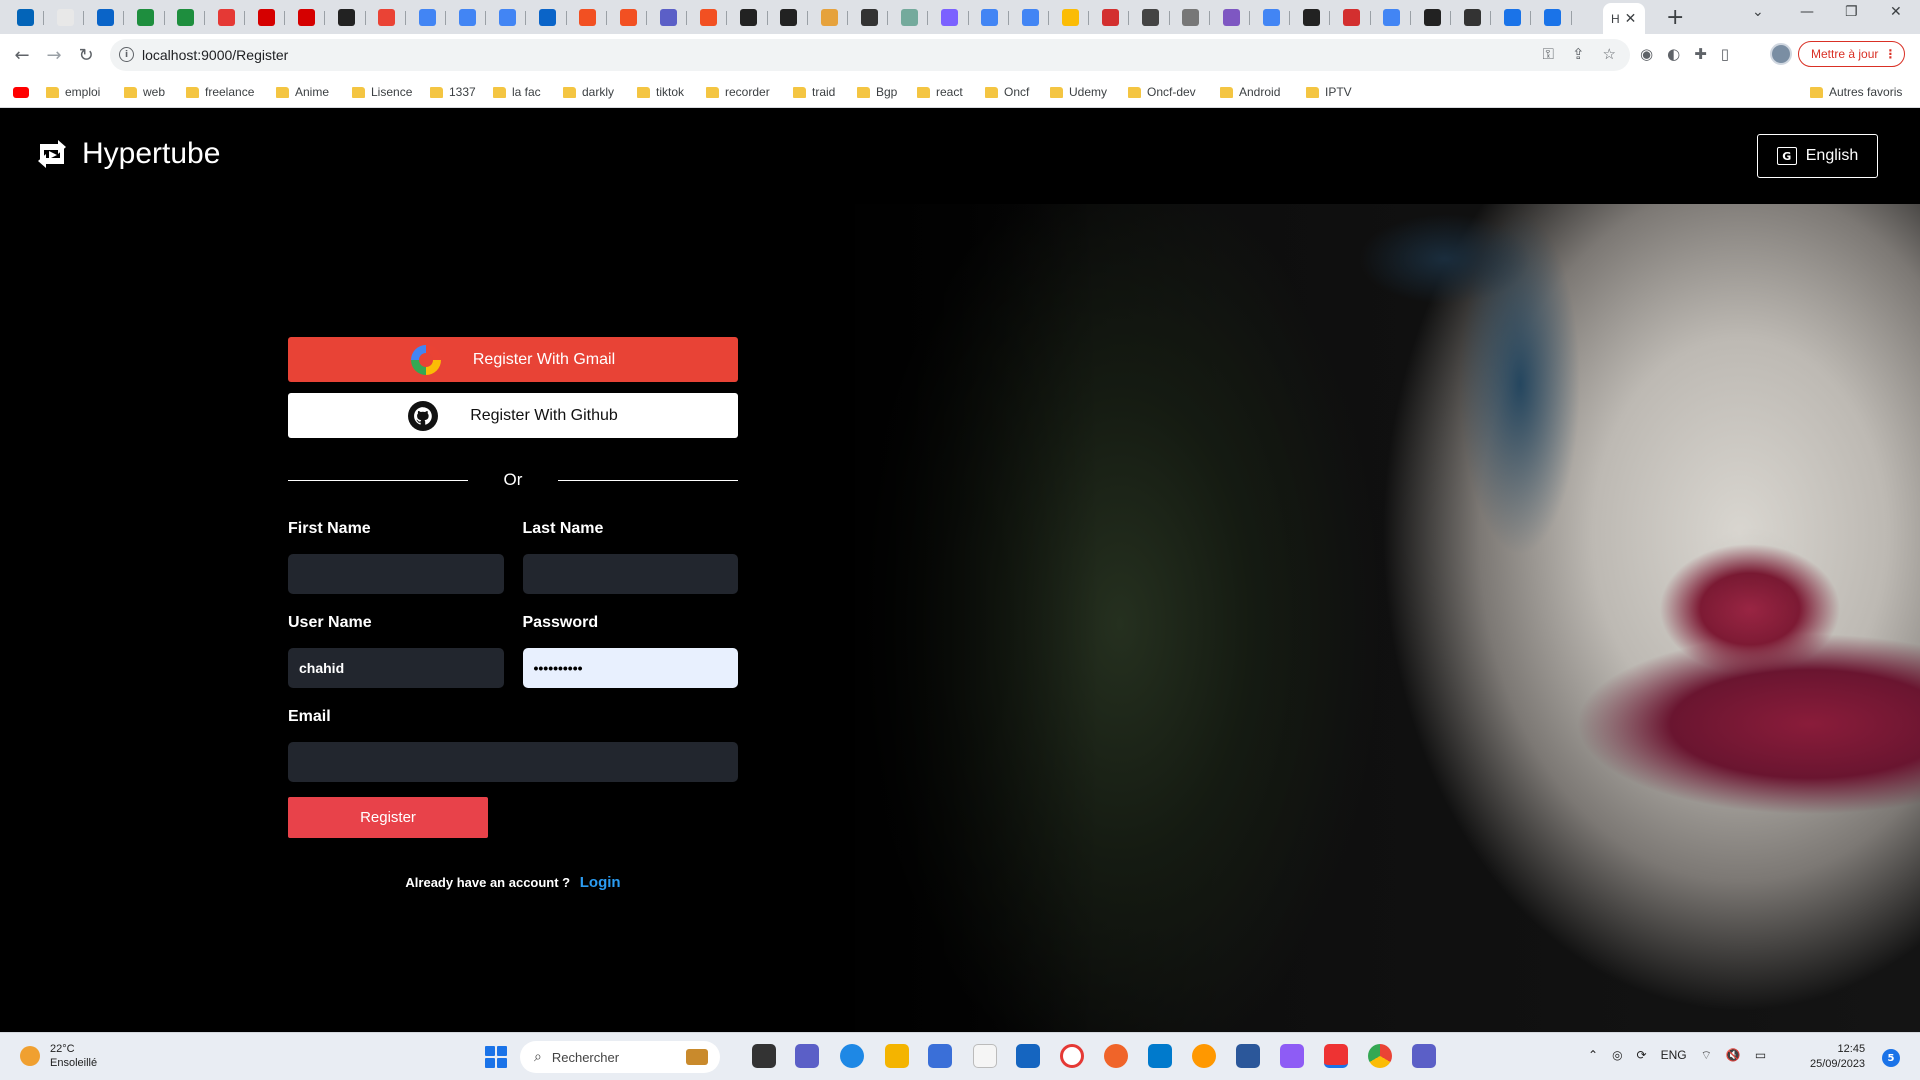 The height and width of the screenshot is (1080, 1920). Describe the element at coordinates (1896, 12) in the screenshot. I see `close-window-icon: ✕` at that location.